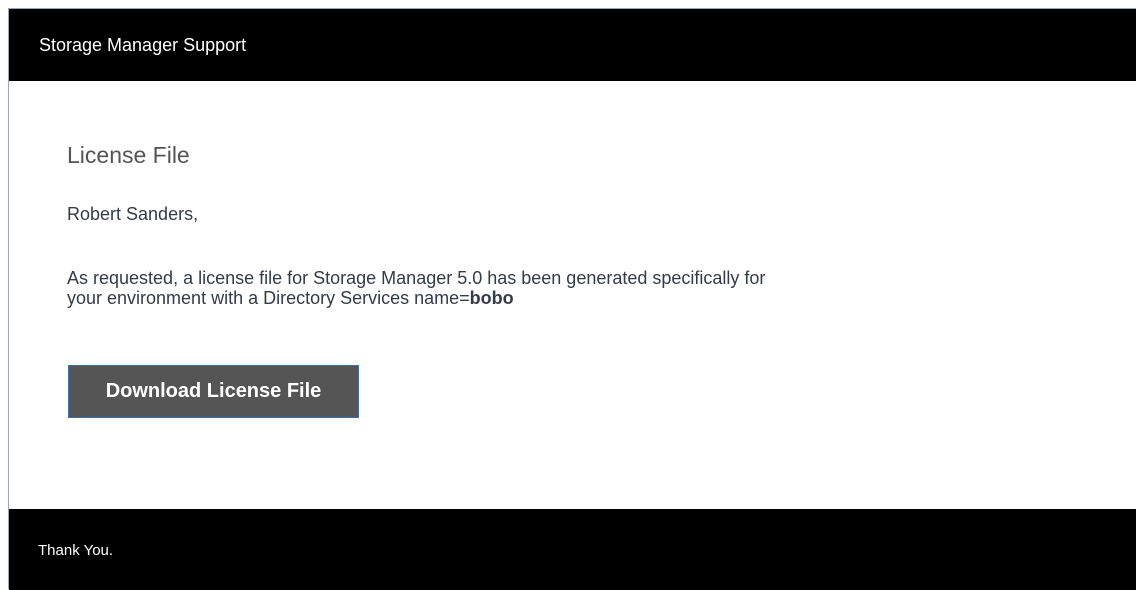 Image resolution: width=1136 pixels, height=590 pixels. What do you see at coordinates (143, 45) in the screenshot?
I see `header-title: Storage Manager Support` at bounding box center [143, 45].